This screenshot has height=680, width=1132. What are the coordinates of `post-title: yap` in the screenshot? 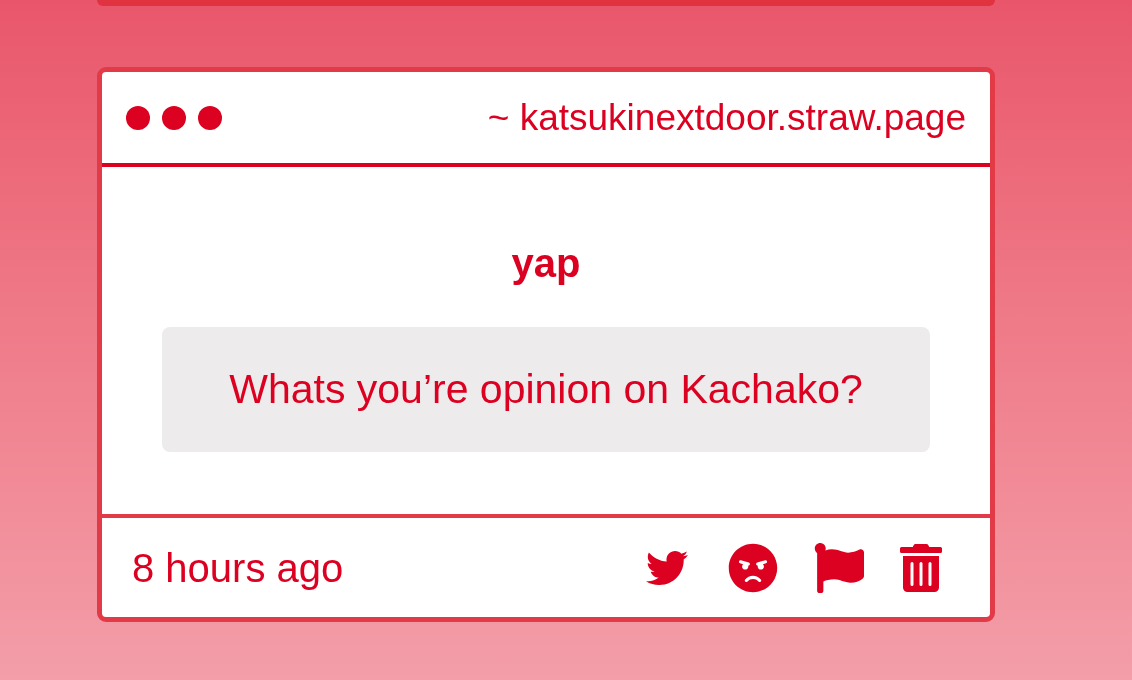 It's located at (546, 263).